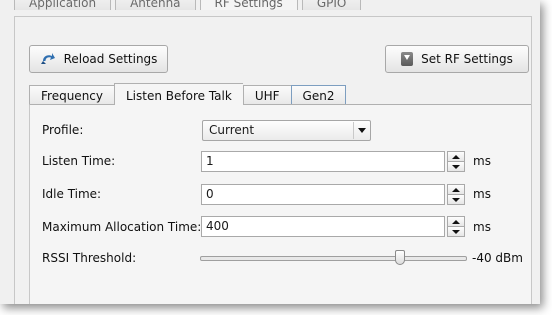 The image size is (552, 315). What do you see at coordinates (286, 130) in the screenshot?
I see `profile-select: Current` at bounding box center [286, 130].